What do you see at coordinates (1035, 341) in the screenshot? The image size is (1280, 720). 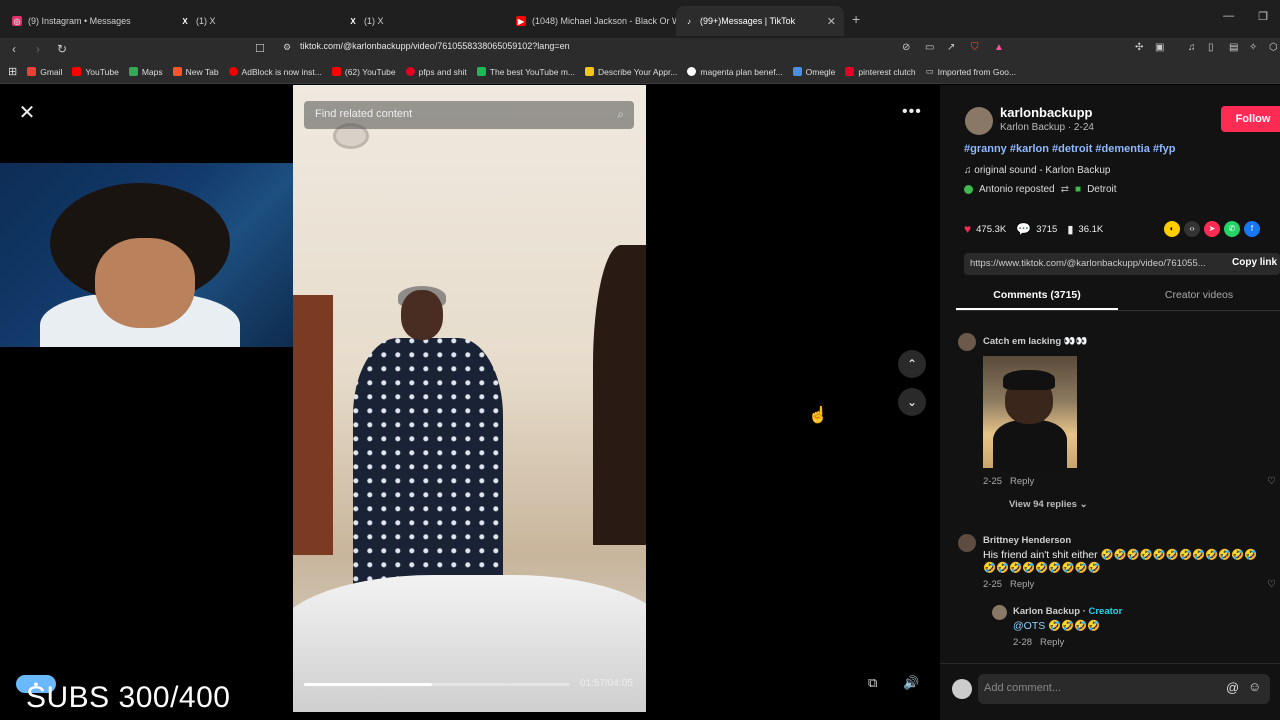 I see `commenter-name: Catch em lacking 👀👀` at bounding box center [1035, 341].